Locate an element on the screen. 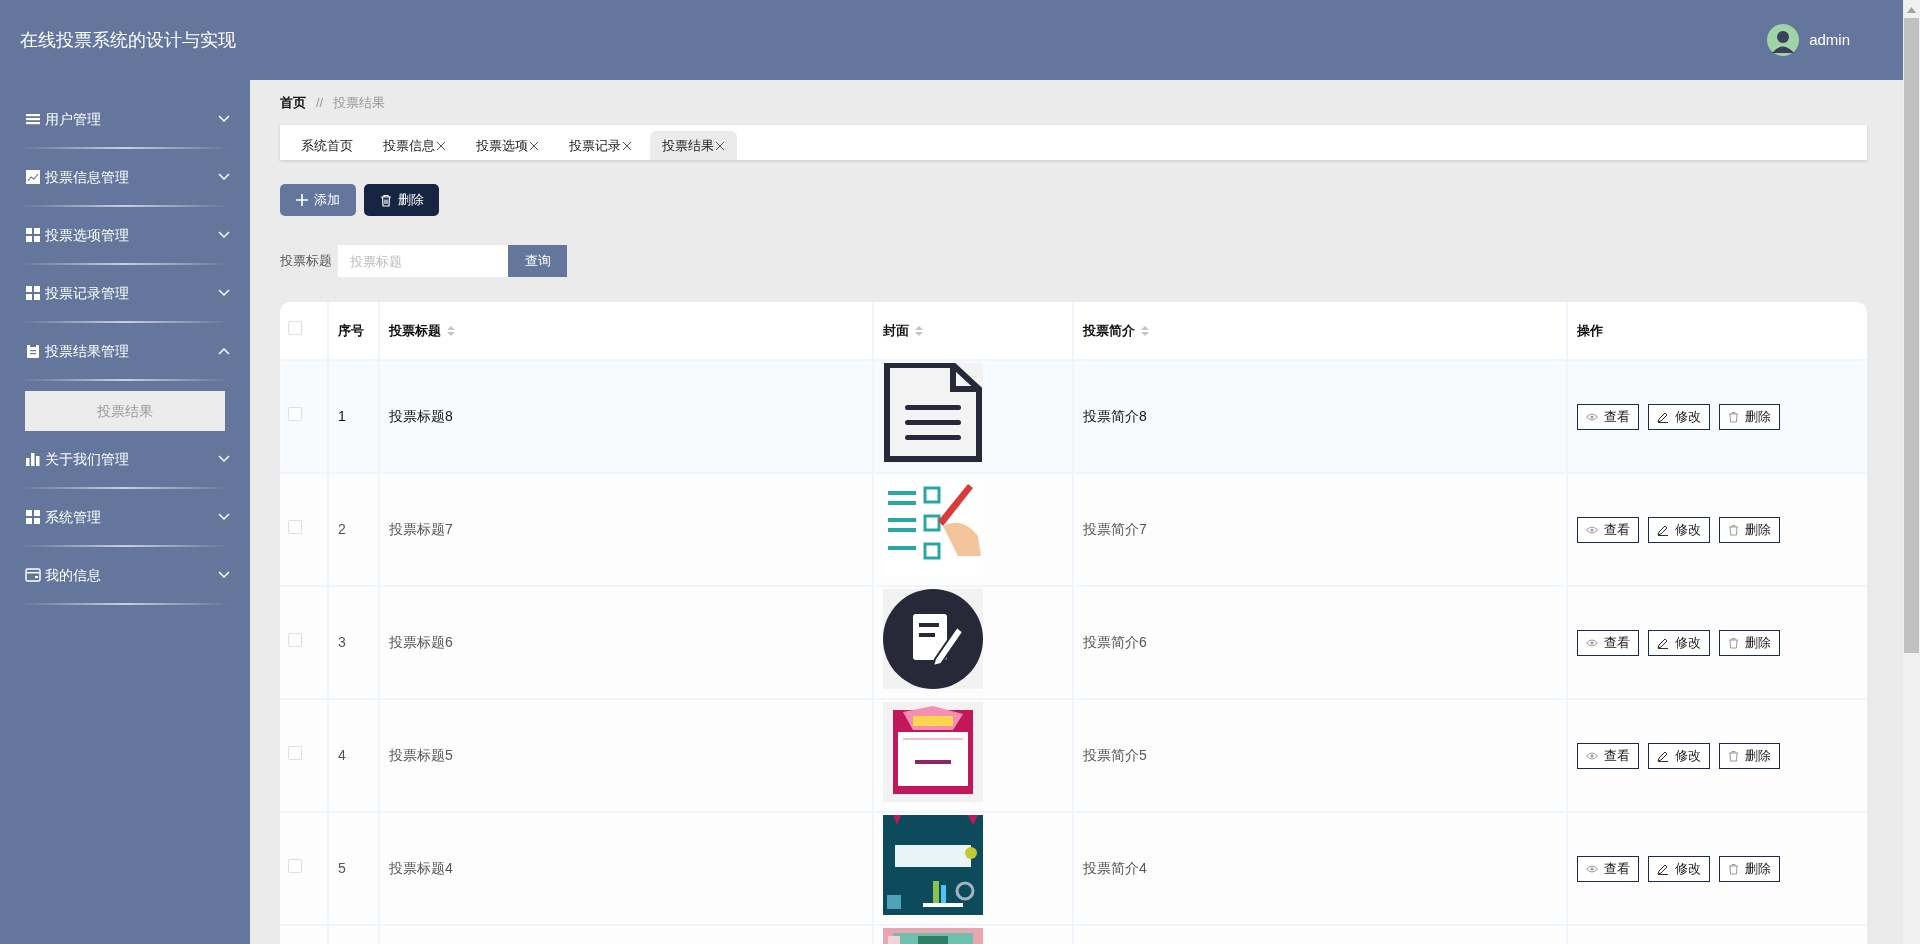  breadcrumb-link: 首页 is located at coordinates (293, 103).